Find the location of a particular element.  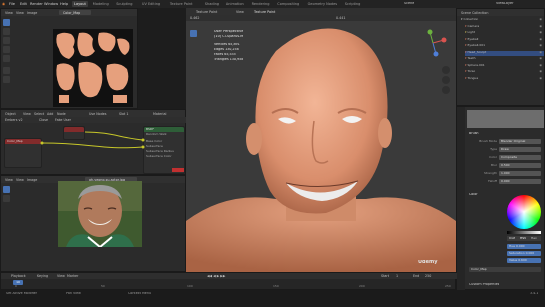

prop-field: 0.000 is located at coordinates (520, 181).